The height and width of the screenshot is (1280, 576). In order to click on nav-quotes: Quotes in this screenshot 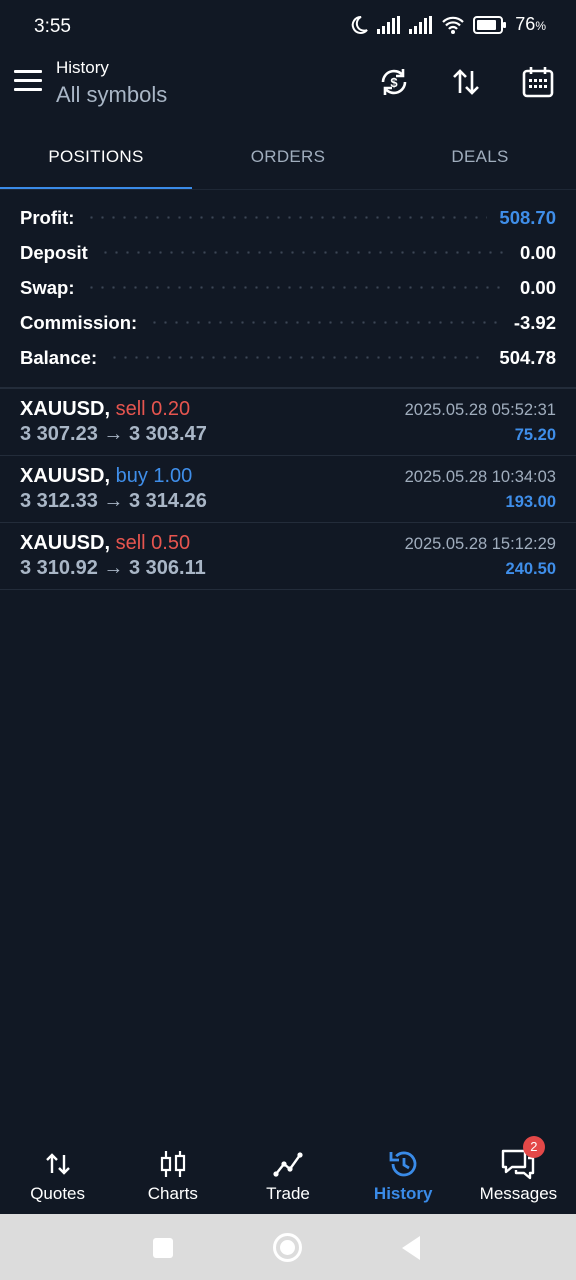, I will do `click(57, 1175)`.